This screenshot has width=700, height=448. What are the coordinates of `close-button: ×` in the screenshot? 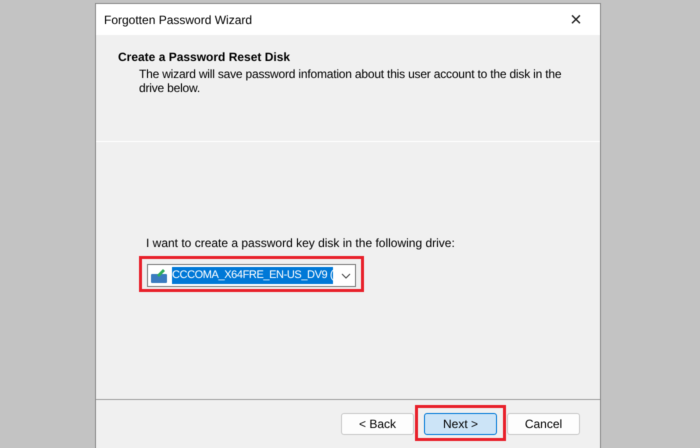 It's located at (576, 20).